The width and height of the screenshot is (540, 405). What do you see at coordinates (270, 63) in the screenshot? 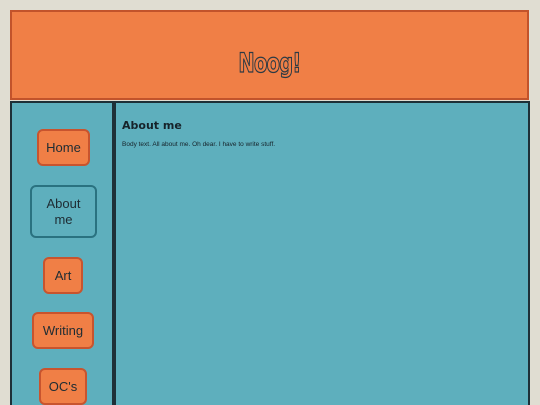
I see `site-title: Noog!` at bounding box center [270, 63].